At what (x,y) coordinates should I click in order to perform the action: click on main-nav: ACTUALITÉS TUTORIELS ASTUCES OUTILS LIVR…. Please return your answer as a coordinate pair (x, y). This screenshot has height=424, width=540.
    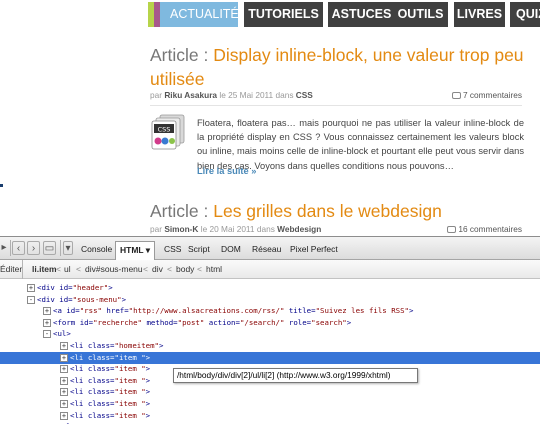
    Looking at the image, I should click on (335, 13).